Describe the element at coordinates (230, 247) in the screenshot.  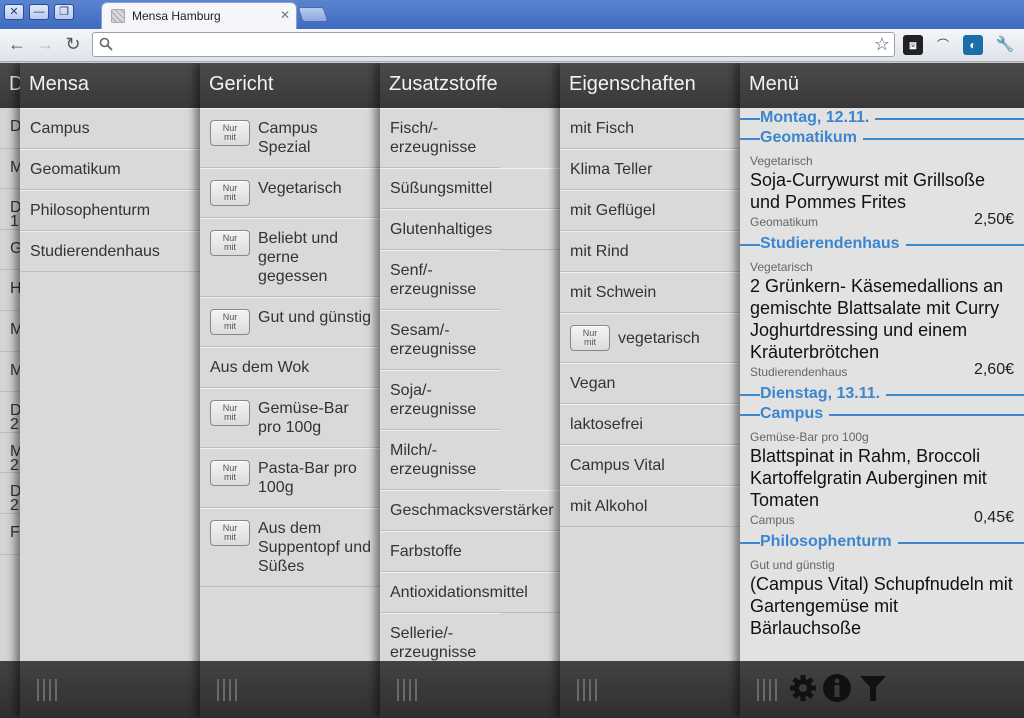
I see `badge-text: mit` at that location.